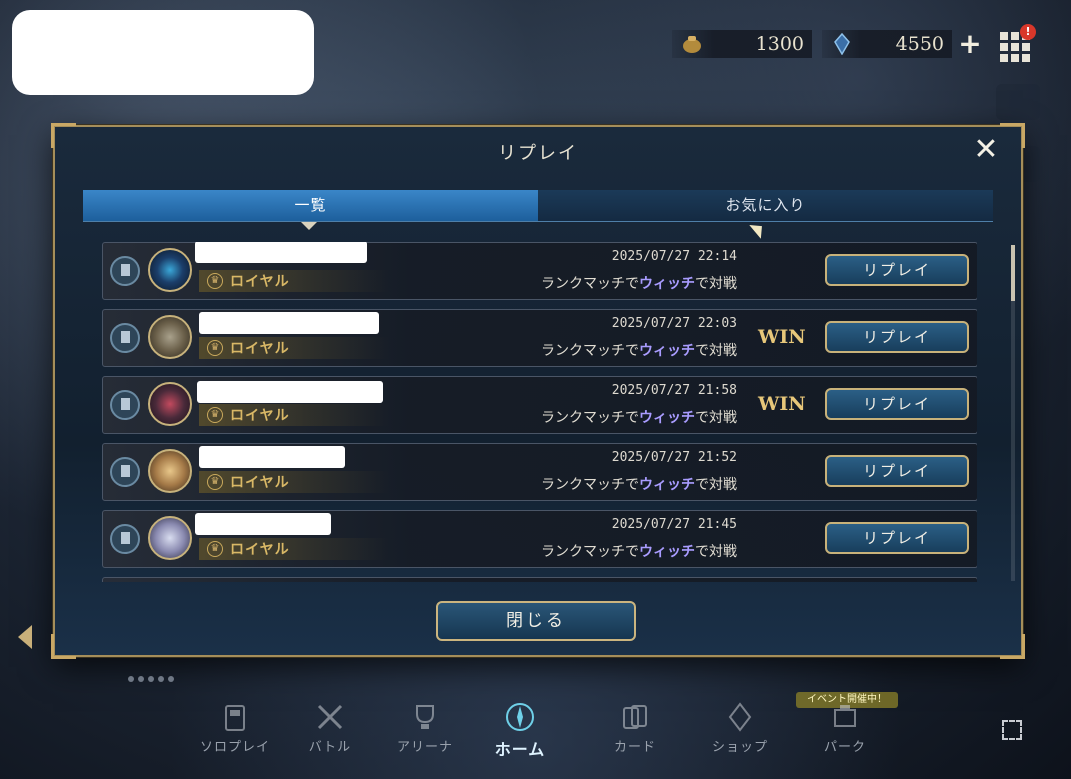  Describe the element at coordinates (1018, 102) in the screenshot. I see `gallery-icon` at that location.